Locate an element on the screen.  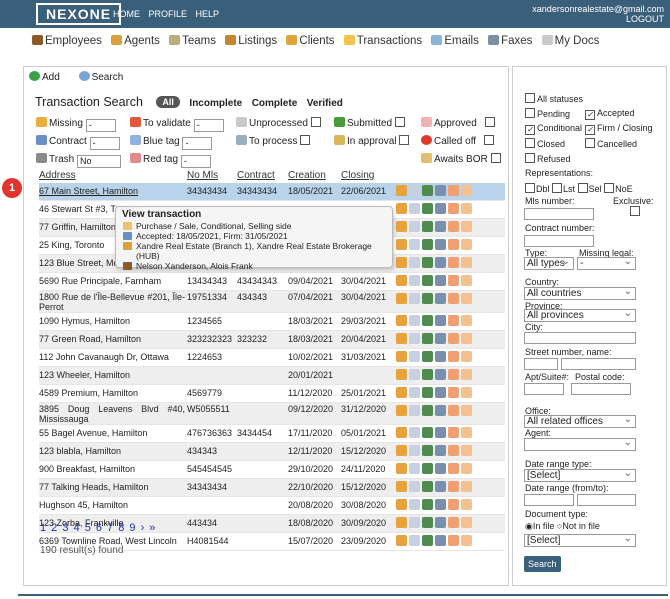
city-input is located at coordinates (580, 338).